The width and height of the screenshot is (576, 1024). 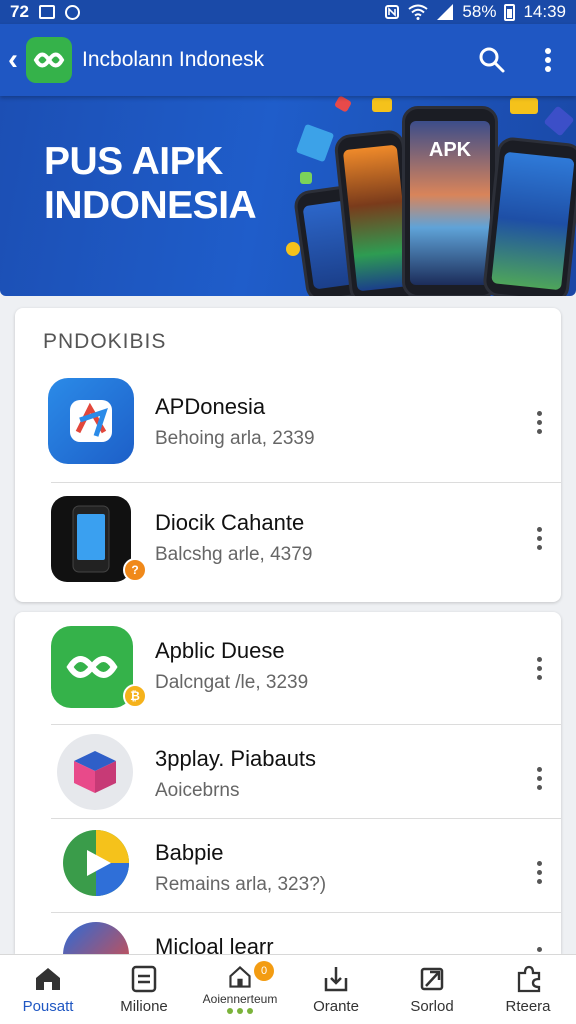 What do you see at coordinates (240, 977) in the screenshot?
I see `house-outline-icon` at bounding box center [240, 977].